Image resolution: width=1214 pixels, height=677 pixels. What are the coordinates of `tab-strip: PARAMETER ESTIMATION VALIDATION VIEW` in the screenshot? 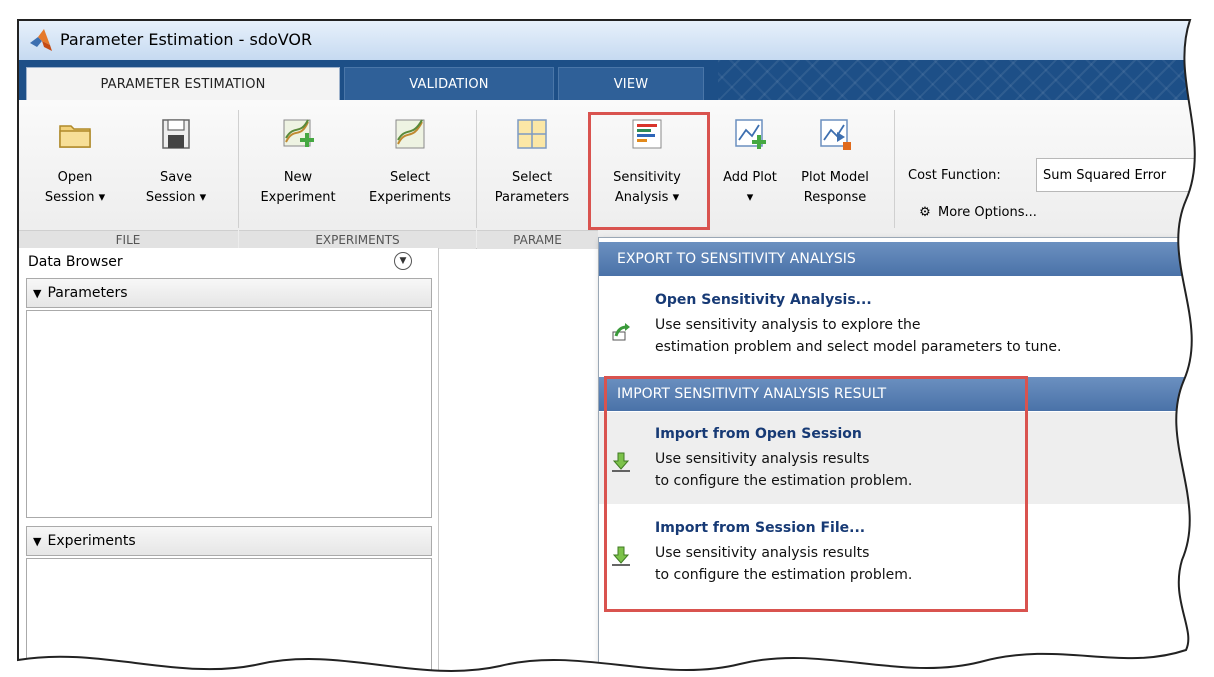 It's located at (616, 80).